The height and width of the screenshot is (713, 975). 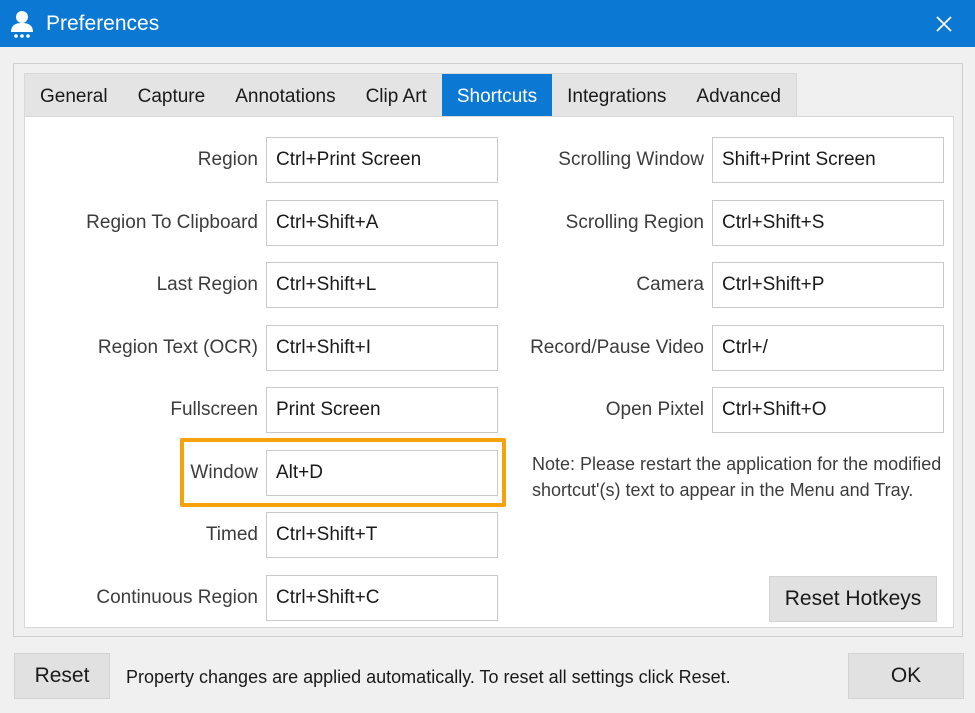 What do you see at coordinates (172, 95) in the screenshot?
I see `tab-capture: Capture` at bounding box center [172, 95].